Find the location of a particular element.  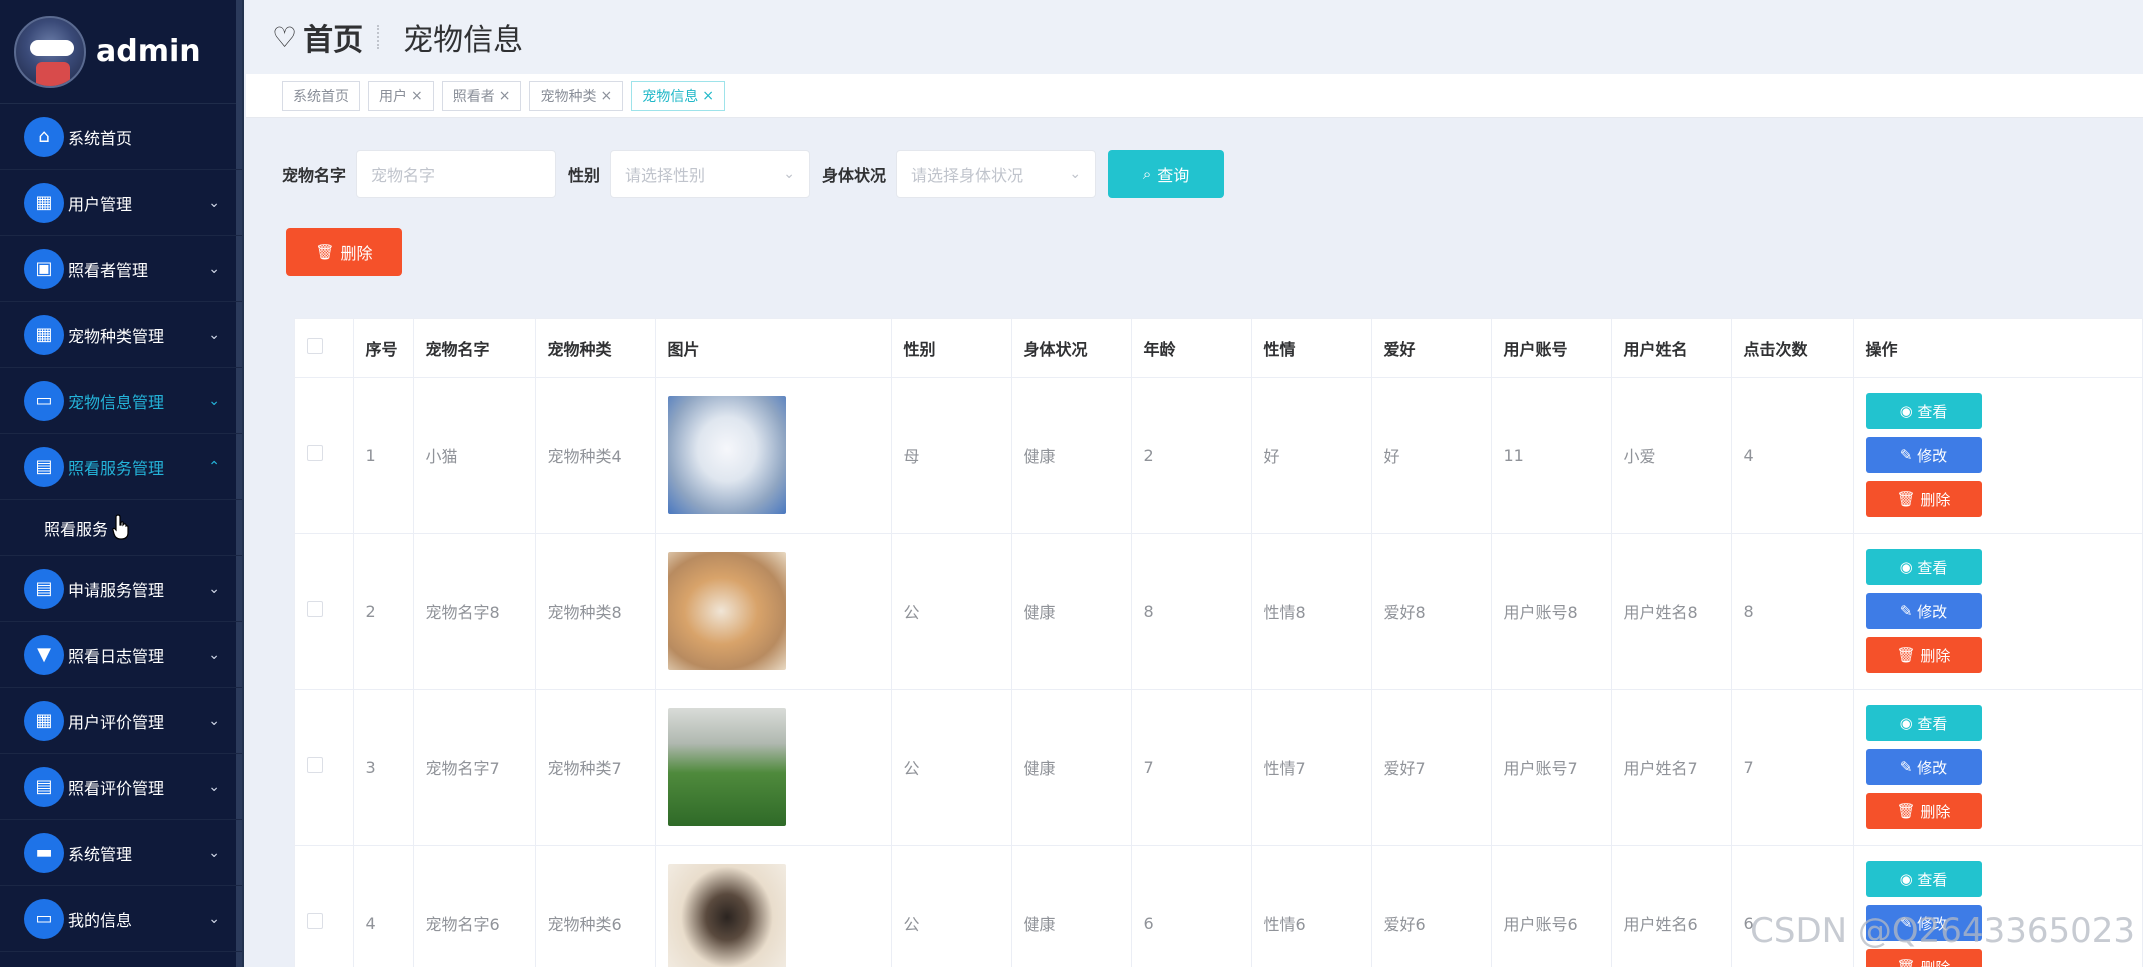

tag-label: 用户 is located at coordinates (393, 96).